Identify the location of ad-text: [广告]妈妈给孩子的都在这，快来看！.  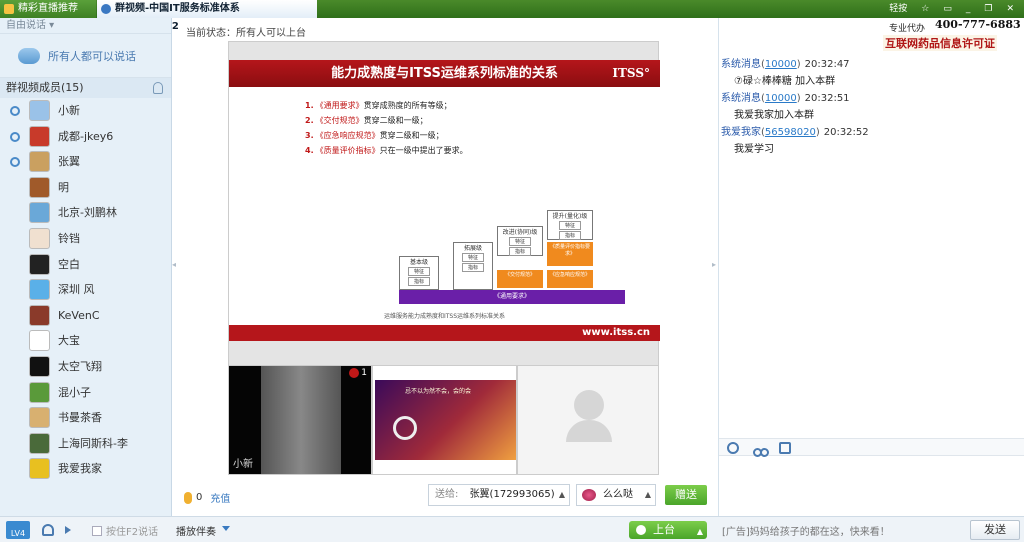
(806, 530).